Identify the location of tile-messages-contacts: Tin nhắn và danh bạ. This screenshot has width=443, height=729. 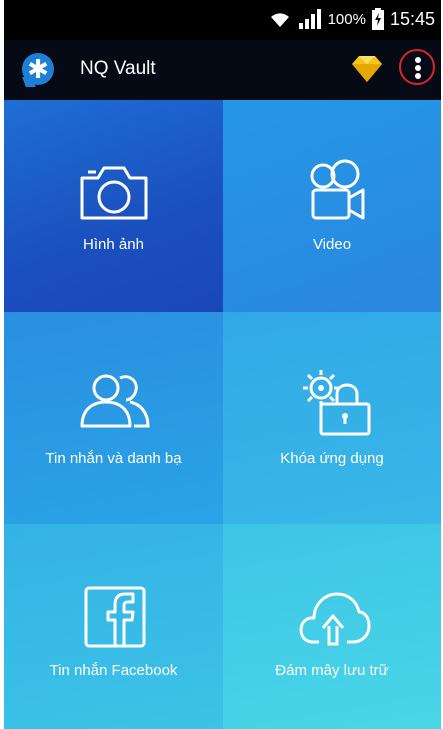
(113, 418).